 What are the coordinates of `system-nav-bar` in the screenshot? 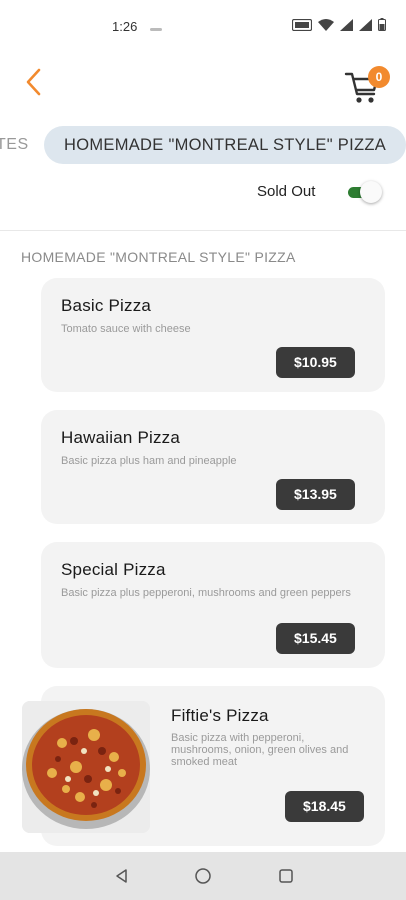 It's located at (203, 876).